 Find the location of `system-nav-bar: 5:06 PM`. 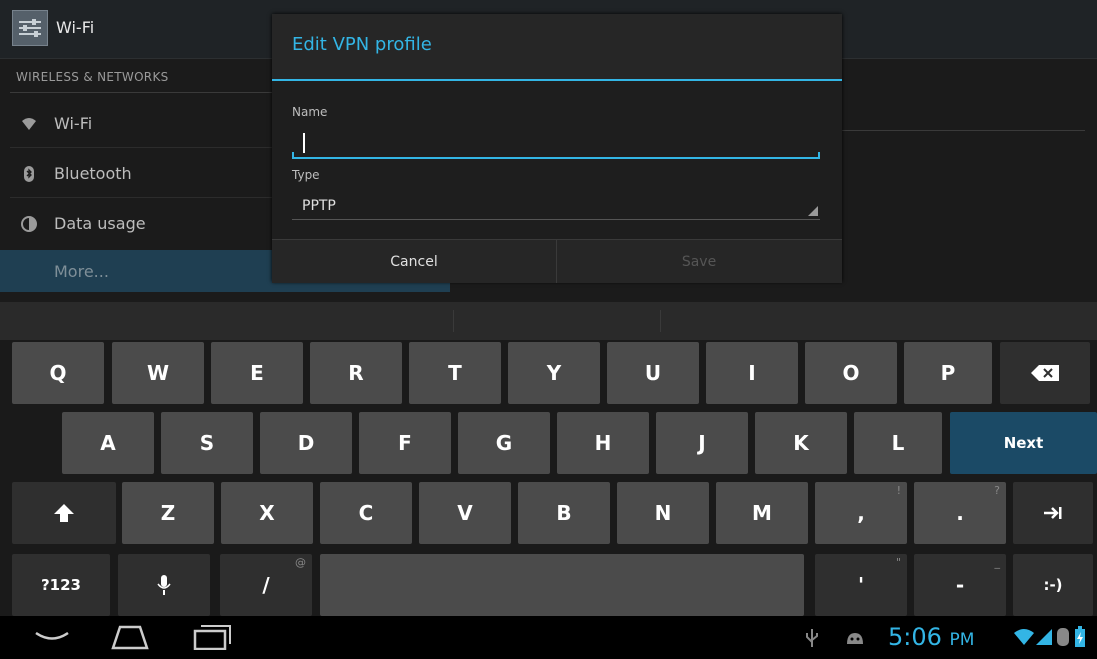

system-nav-bar: 5:06 PM is located at coordinates (548, 637).